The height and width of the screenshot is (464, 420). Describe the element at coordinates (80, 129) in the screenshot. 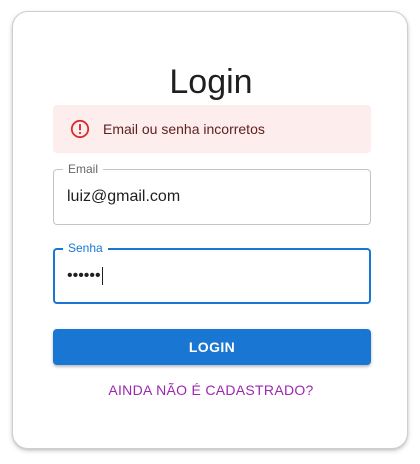

I see `error-outline-icon` at that location.